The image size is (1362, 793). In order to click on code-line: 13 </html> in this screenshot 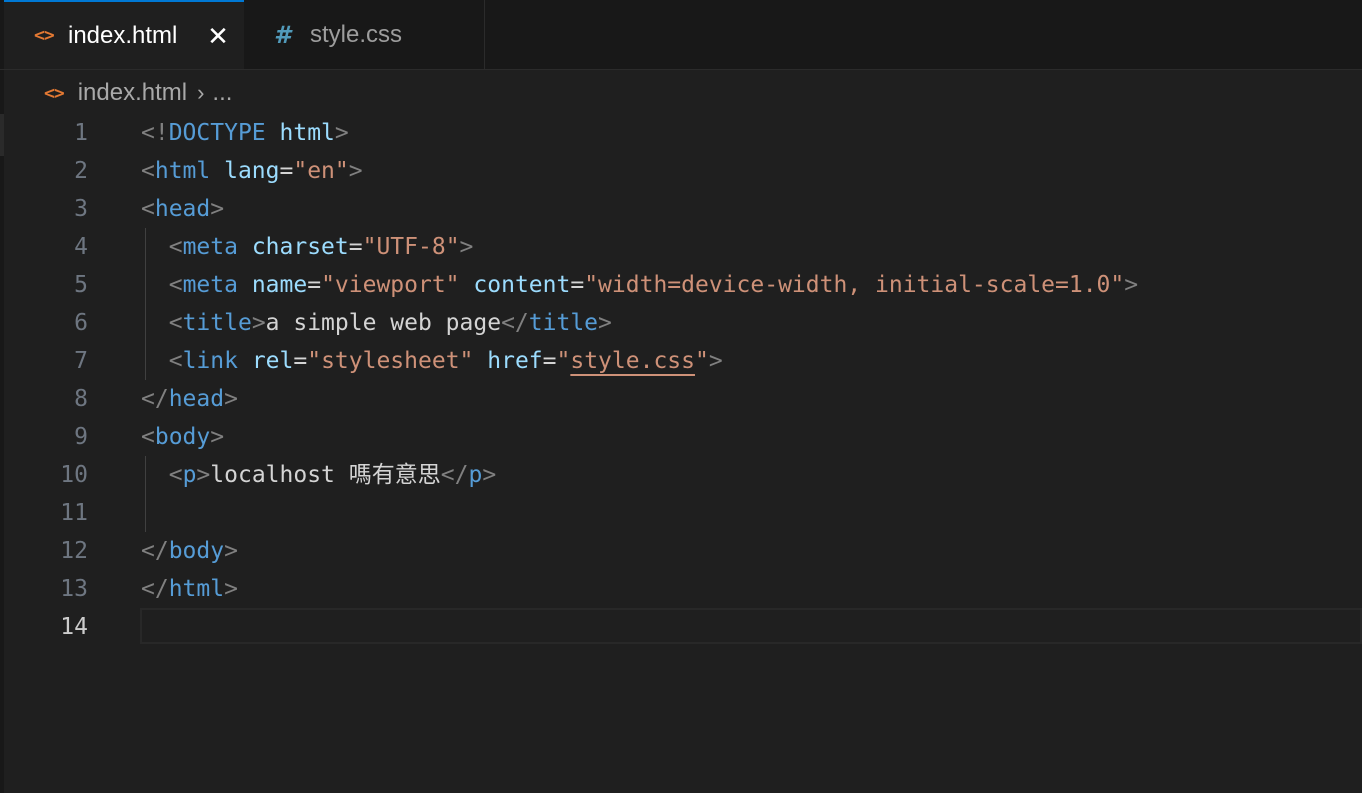, I will do `click(683, 589)`.